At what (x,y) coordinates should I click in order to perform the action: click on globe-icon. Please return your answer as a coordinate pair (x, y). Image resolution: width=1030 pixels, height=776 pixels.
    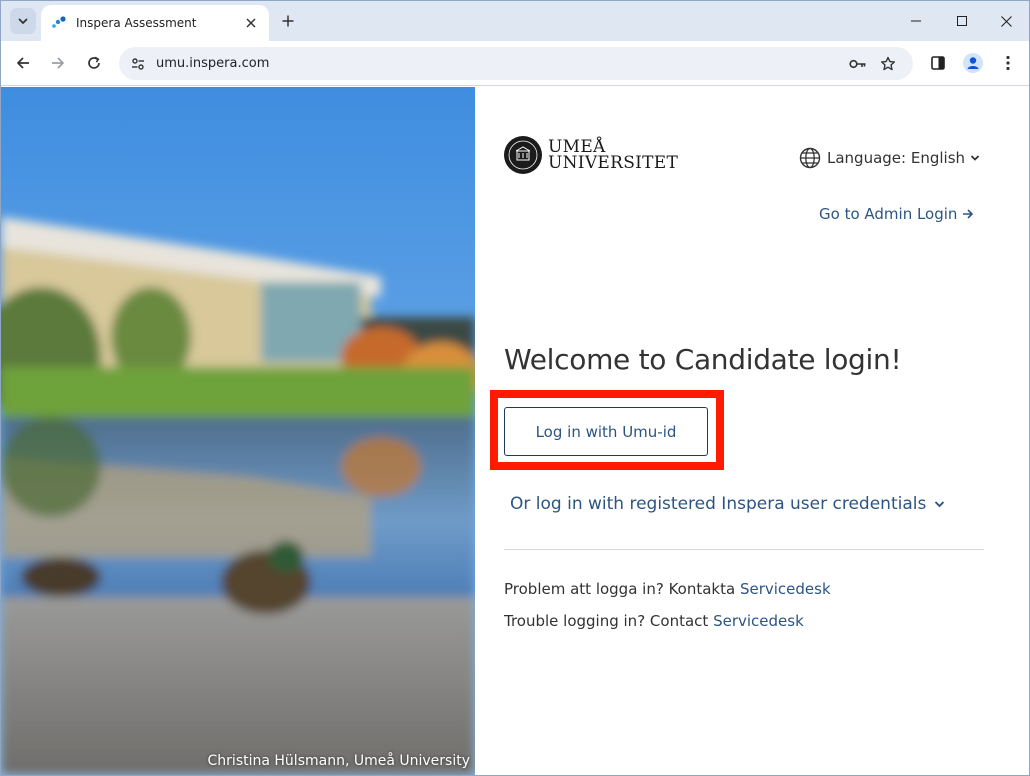
    Looking at the image, I should click on (810, 158).